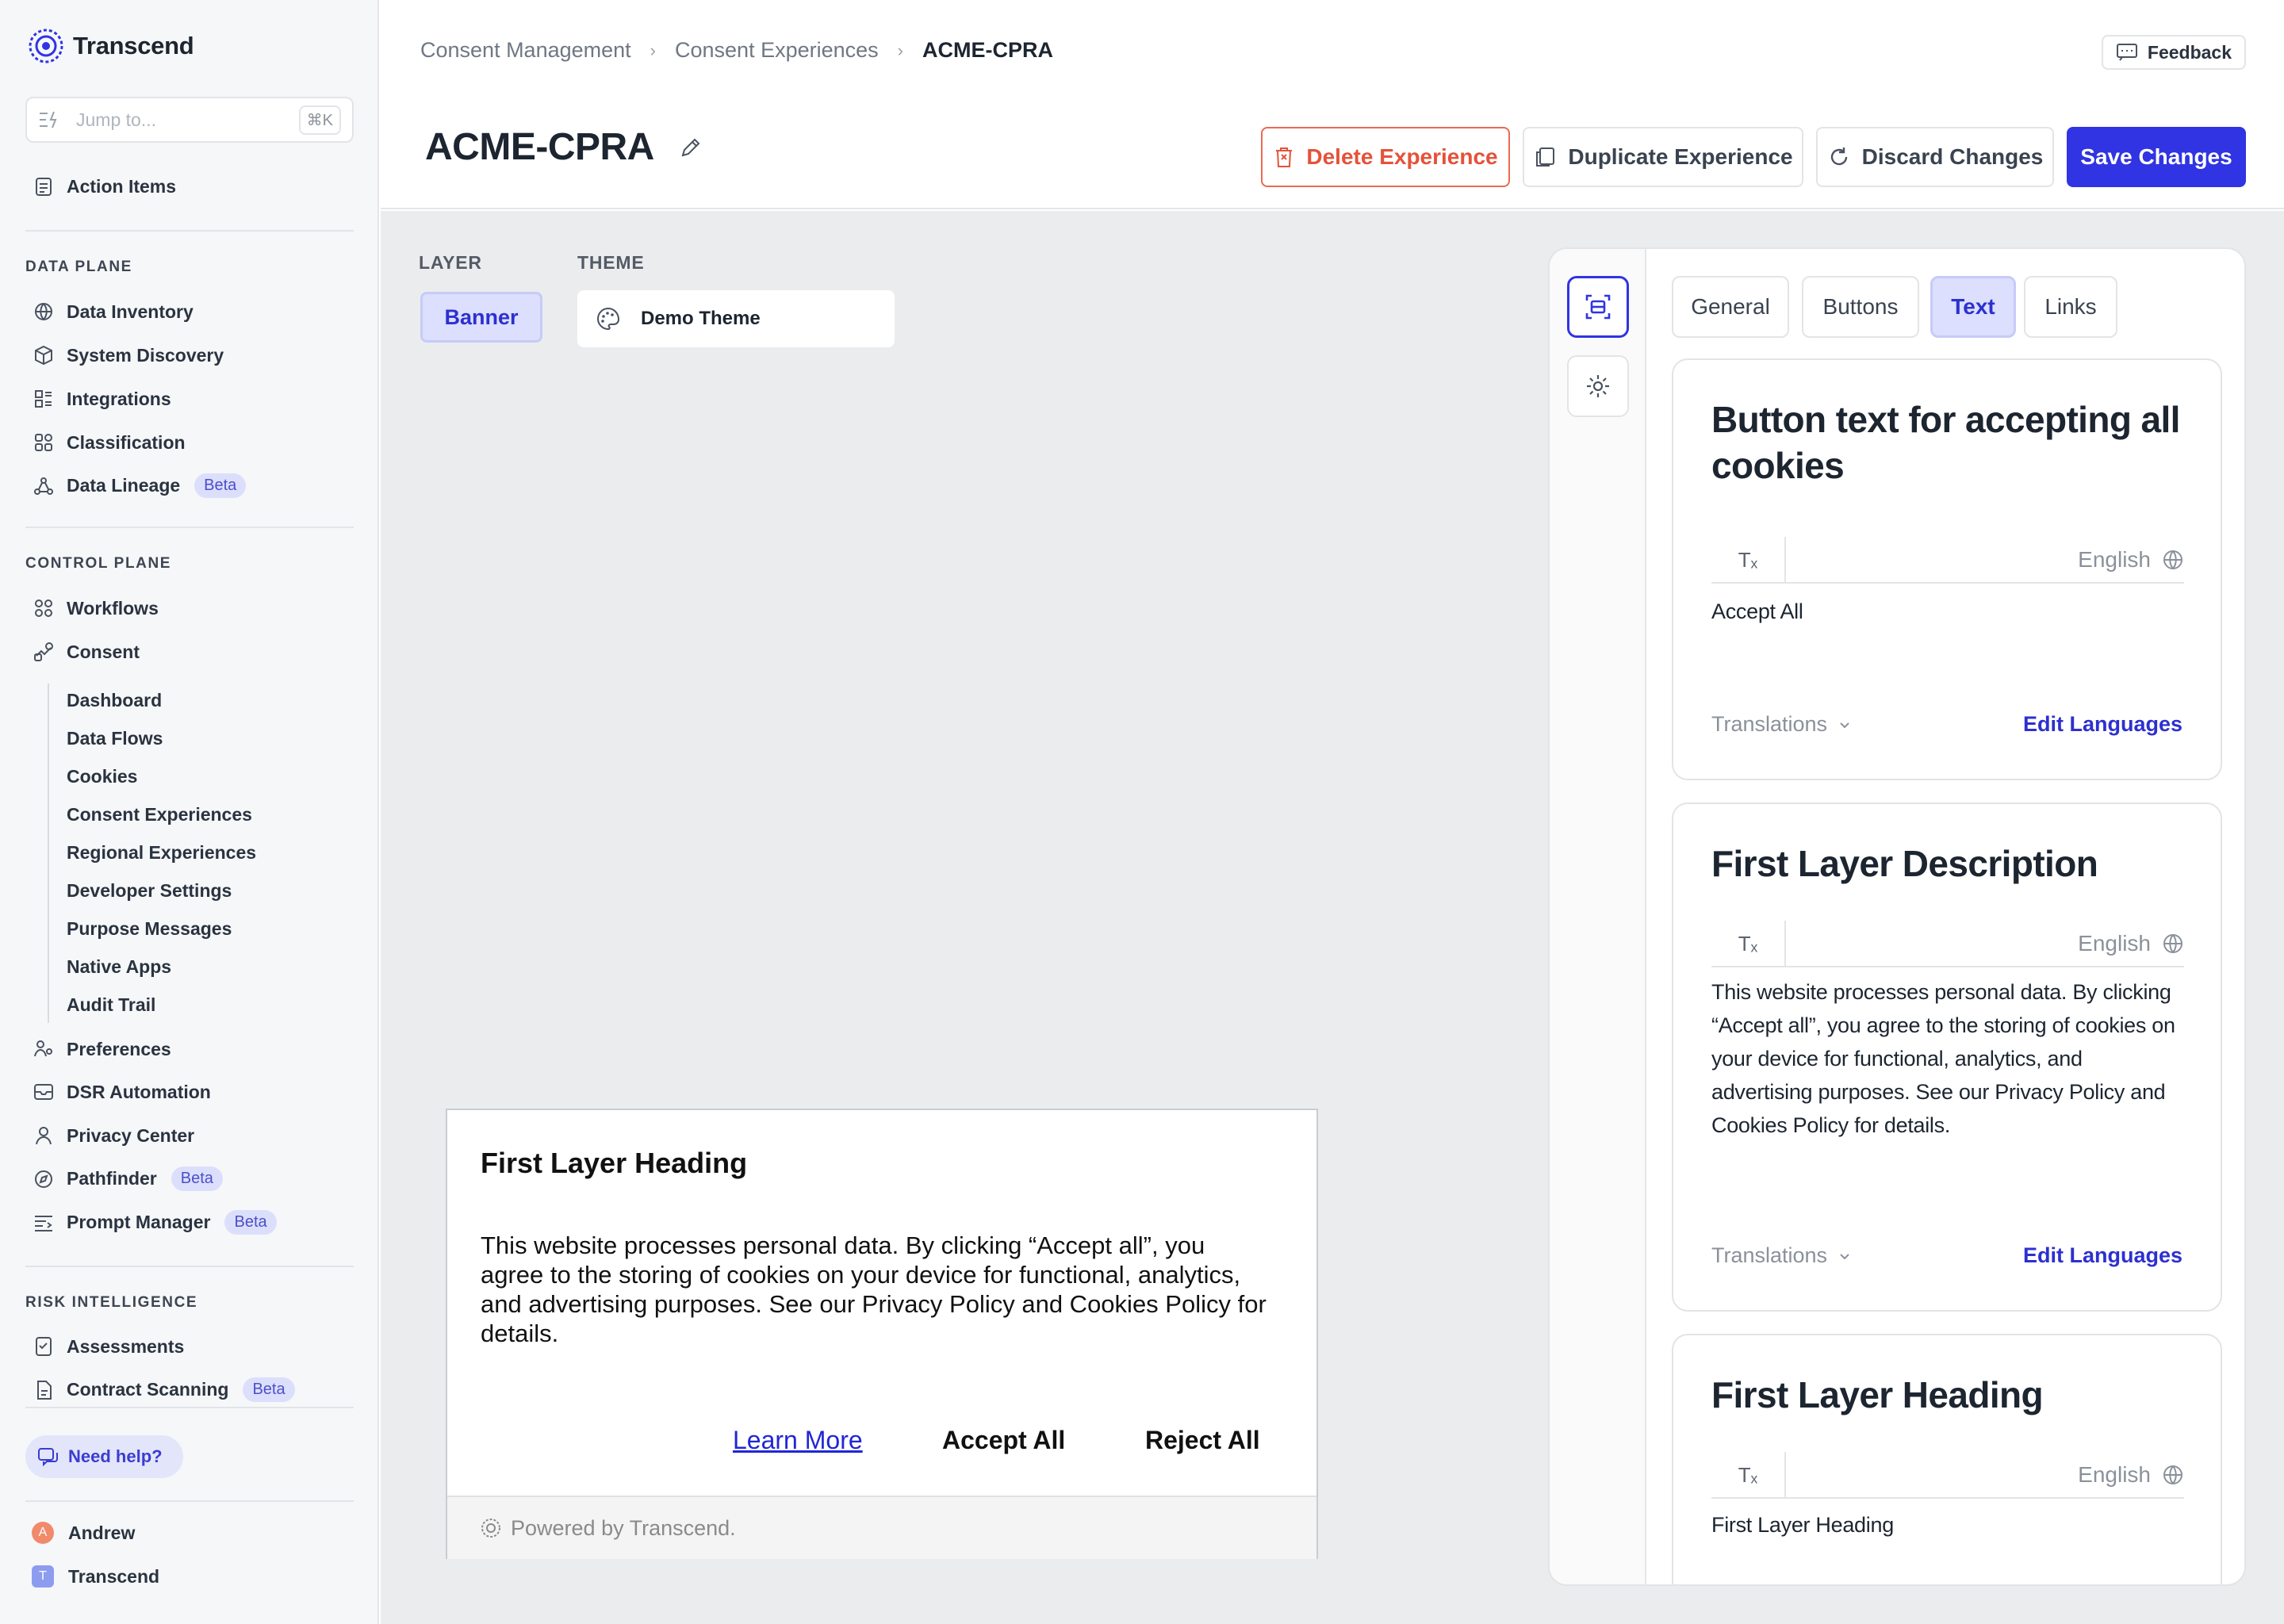 This screenshot has height=1624, width=2284. Describe the element at coordinates (159, 814) in the screenshot. I see `sidebar-subitem-consent-experiences: Consent Experiences` at that location.